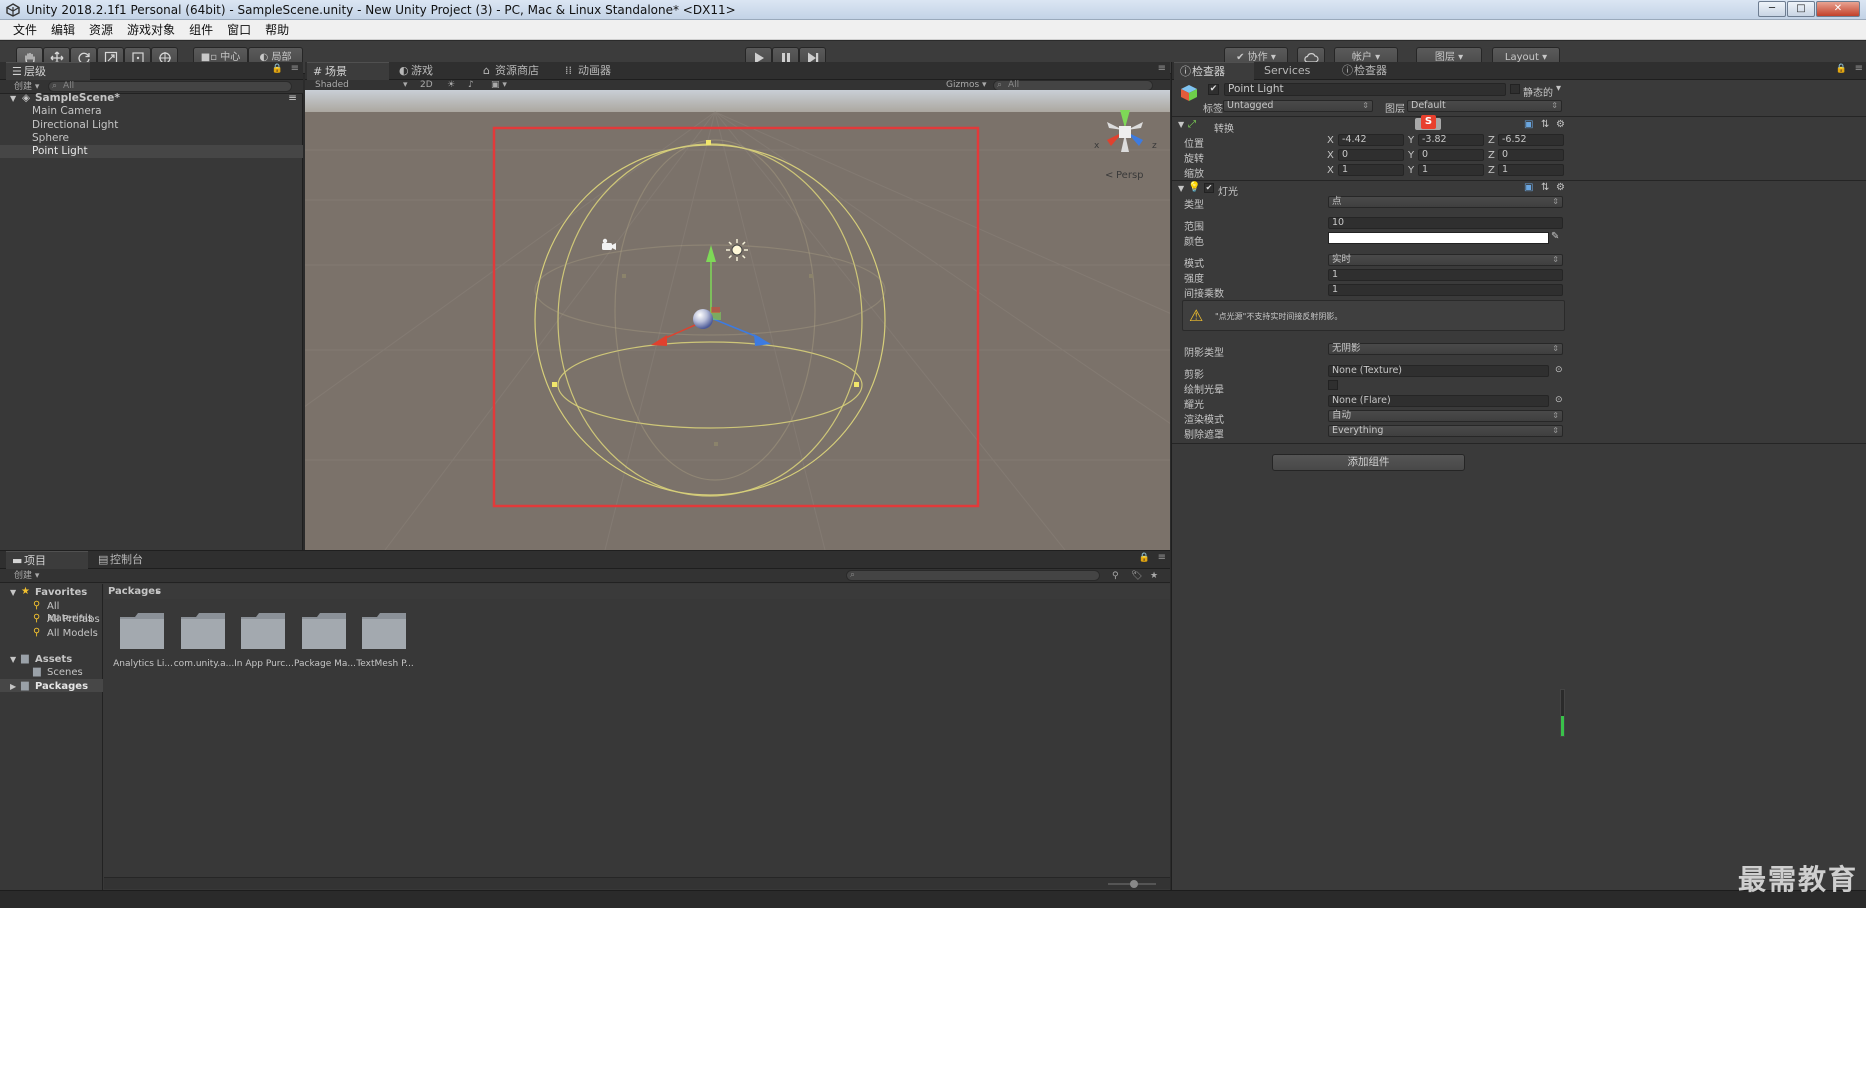  What do you see at coordinates (1531, 140) in the screenshot?
I see `position-z-field: -6.52` at bounding box center [1531, 140].